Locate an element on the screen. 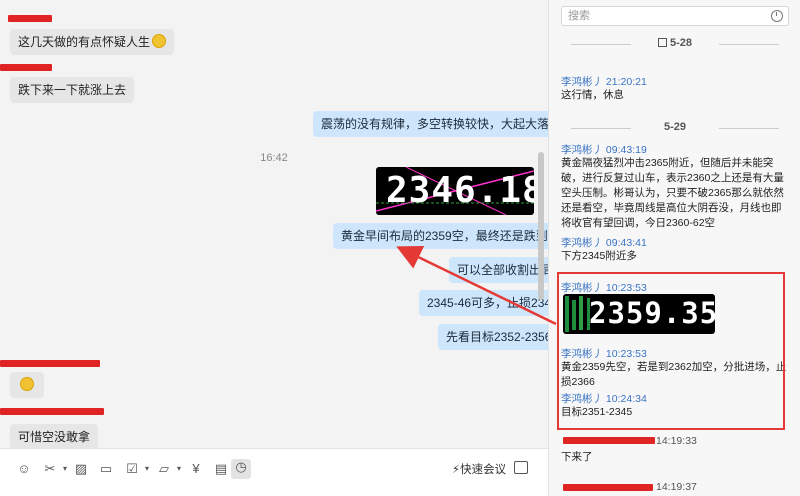 Image resolution: width=800 pixels, height=496 pixels. quick-meeting-button: ⚡快速会议 is located at coordinates (479, 469).